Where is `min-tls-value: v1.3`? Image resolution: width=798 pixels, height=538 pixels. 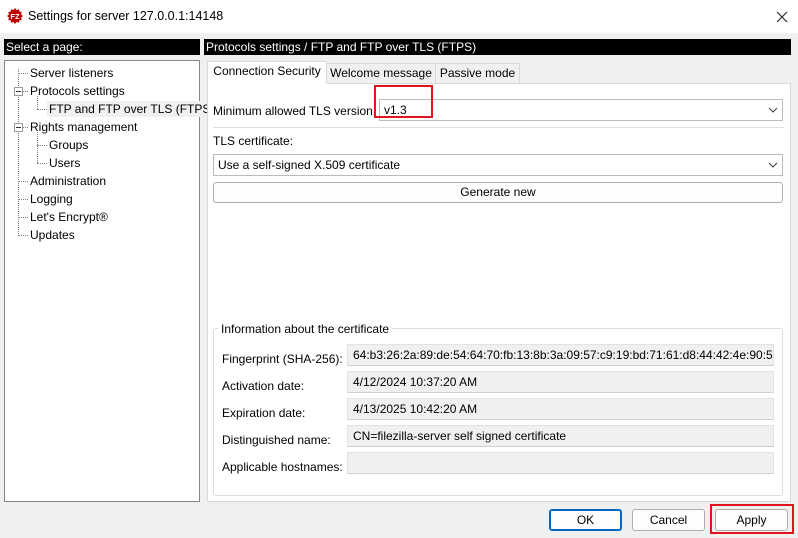
min-tls-value: v1.3 is located at coordinates (395, 110).